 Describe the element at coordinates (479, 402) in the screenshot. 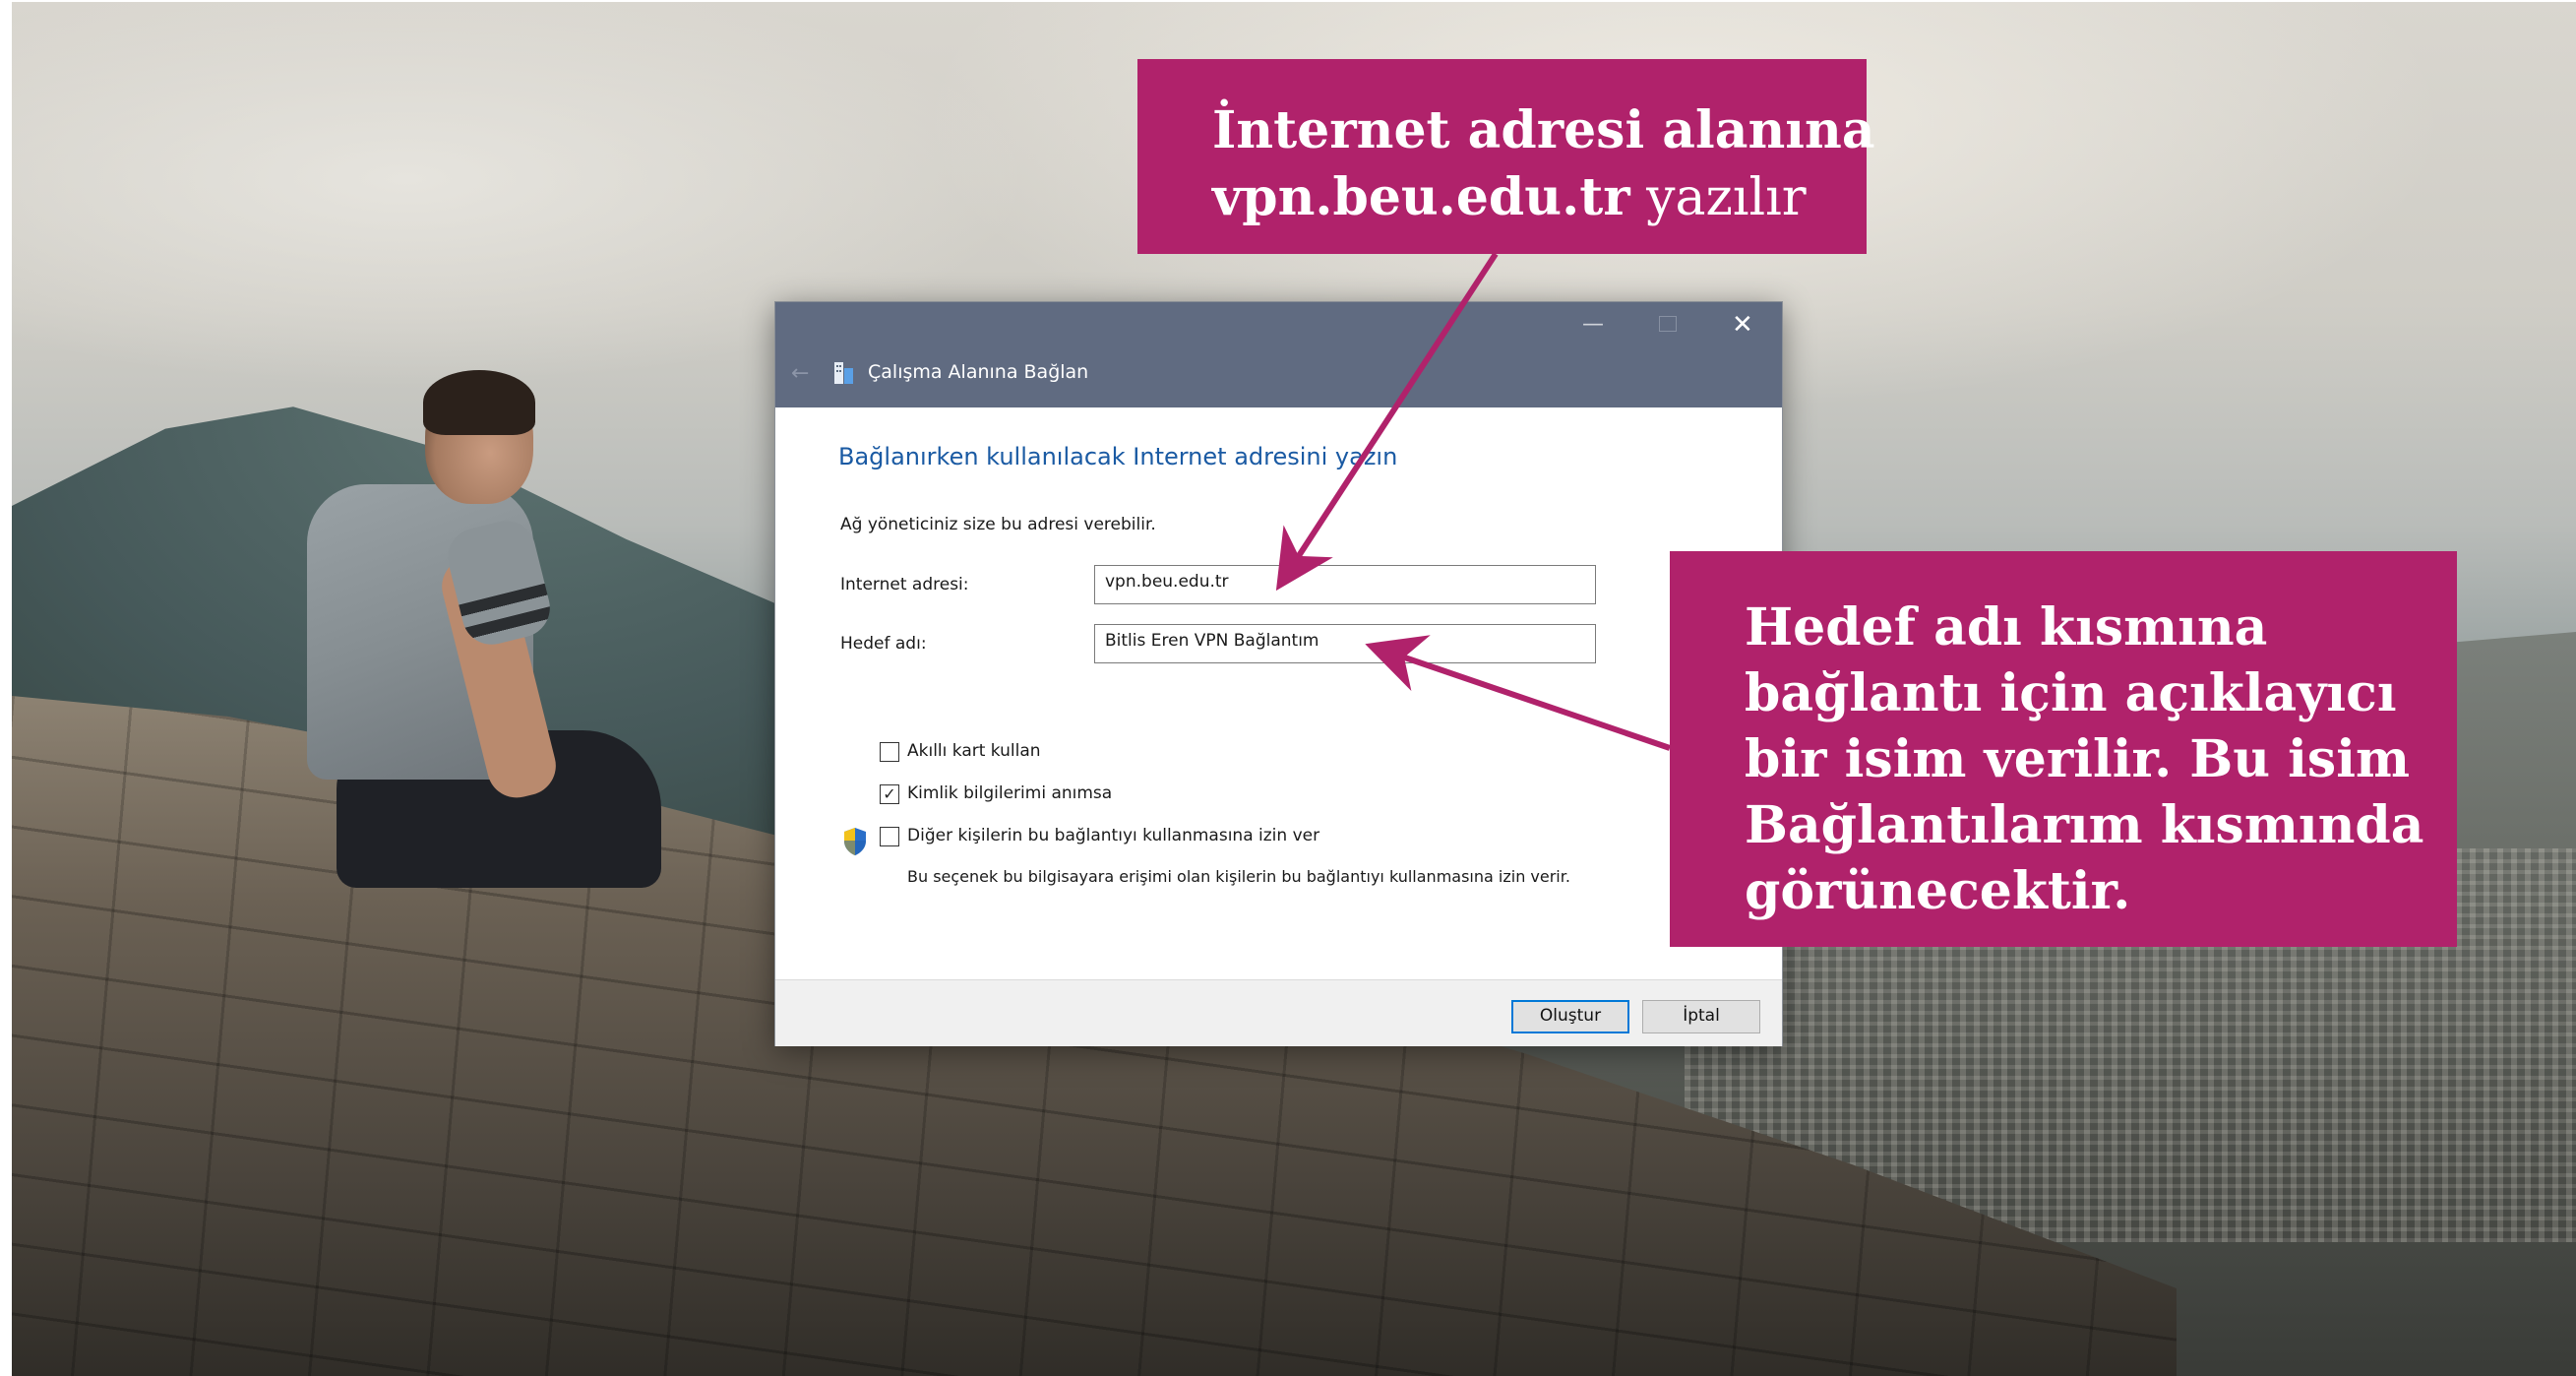

I see `man-hair` at that location.